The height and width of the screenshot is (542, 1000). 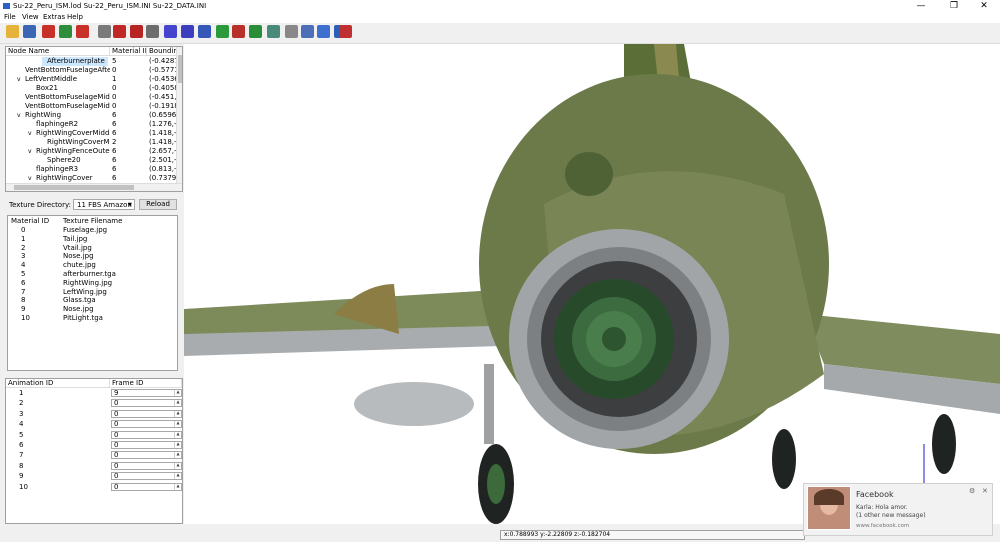 What do you see at coordinates (91, 79) in the screenshot?
I see `tree-row: v LeftVentMiddle 1 (-0.4536,-` at bounding box center [91, 79].